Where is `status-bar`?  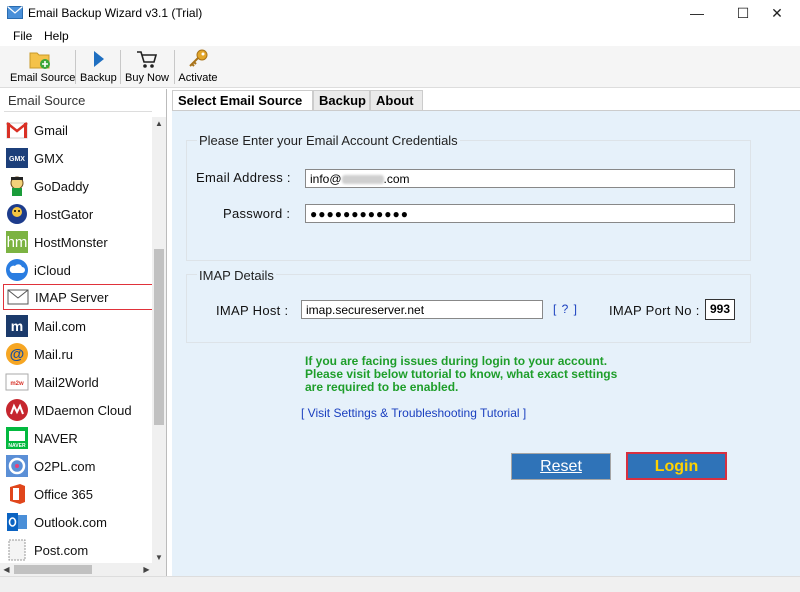
status-bar is located at coordinates (400, 584).